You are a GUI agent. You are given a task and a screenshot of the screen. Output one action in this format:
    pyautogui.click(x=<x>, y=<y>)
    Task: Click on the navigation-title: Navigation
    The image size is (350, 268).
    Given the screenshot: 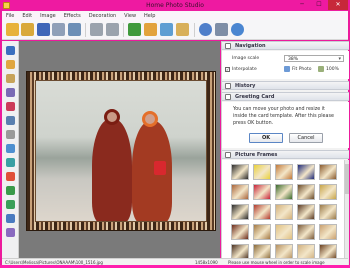 What is the action you would take?
    pyautogui.click(x=250, y=46)
    